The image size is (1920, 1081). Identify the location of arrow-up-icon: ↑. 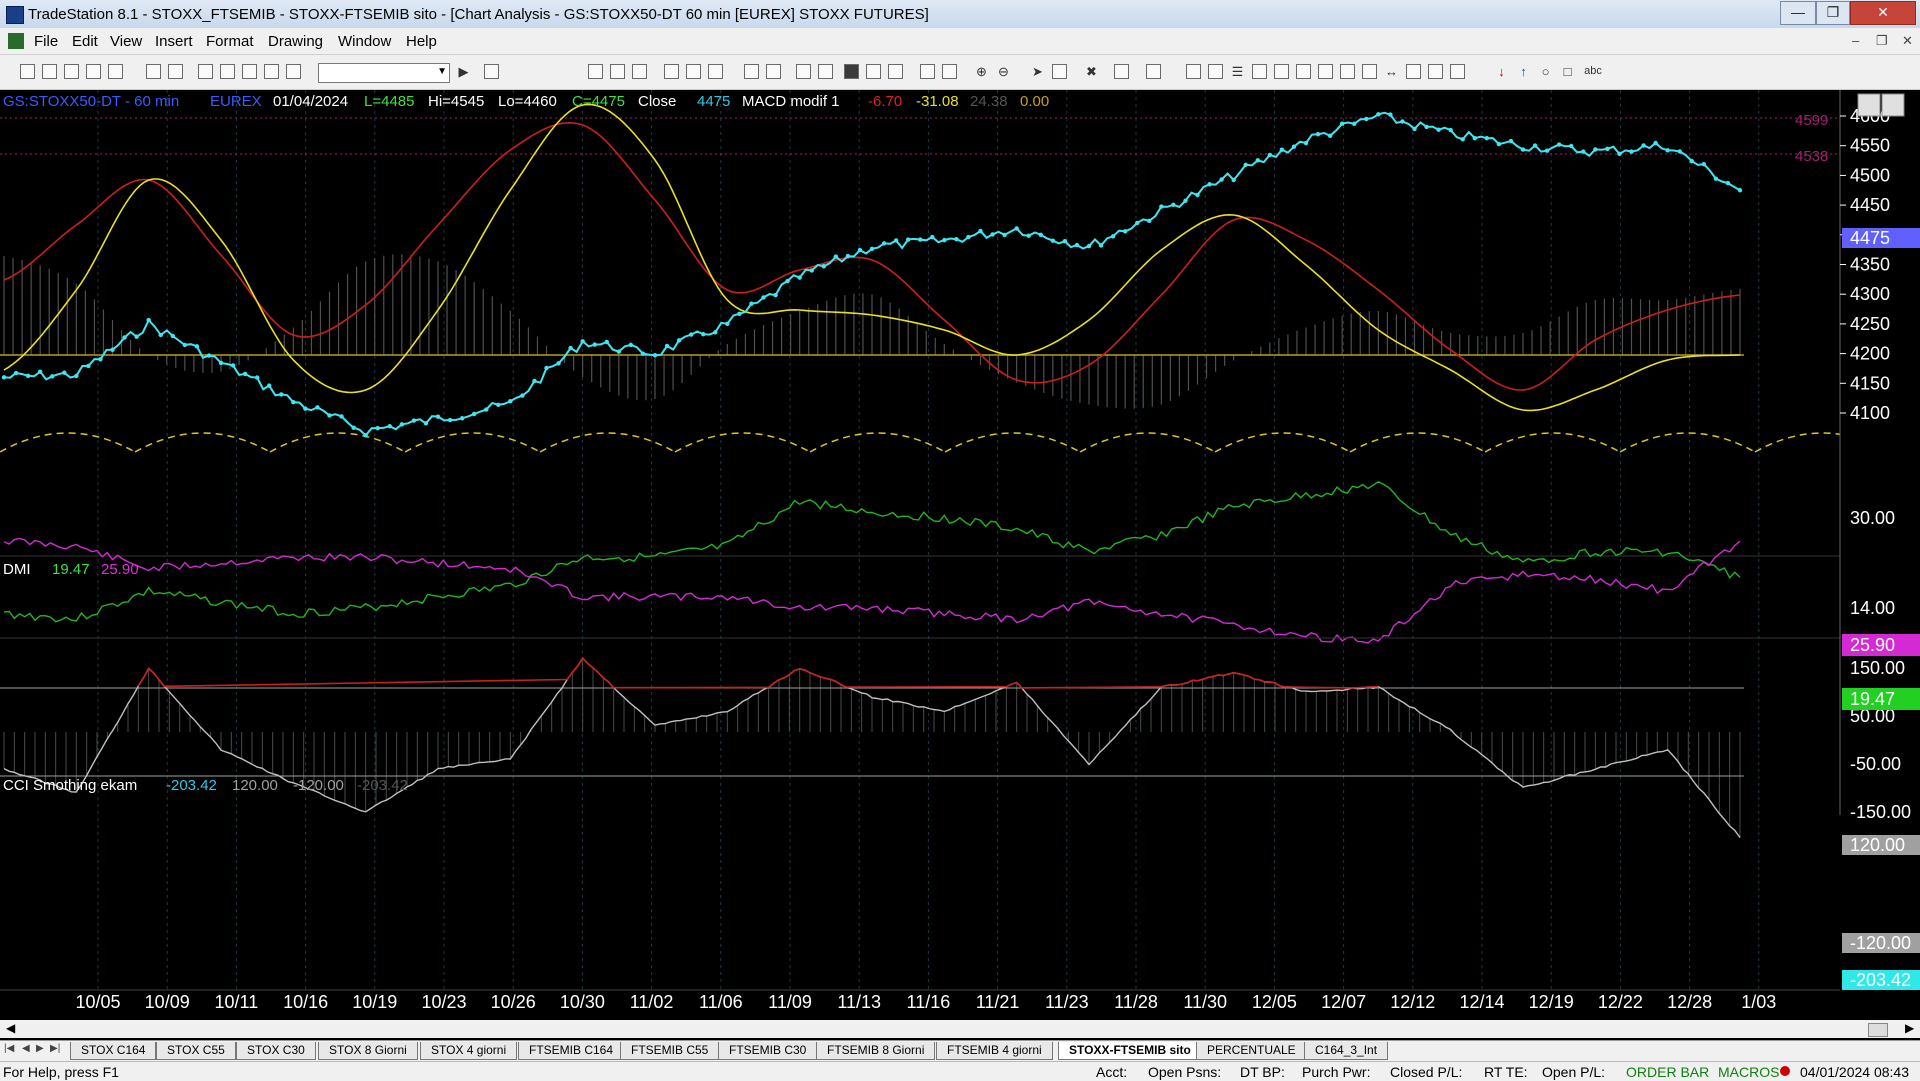
(1523, 71).